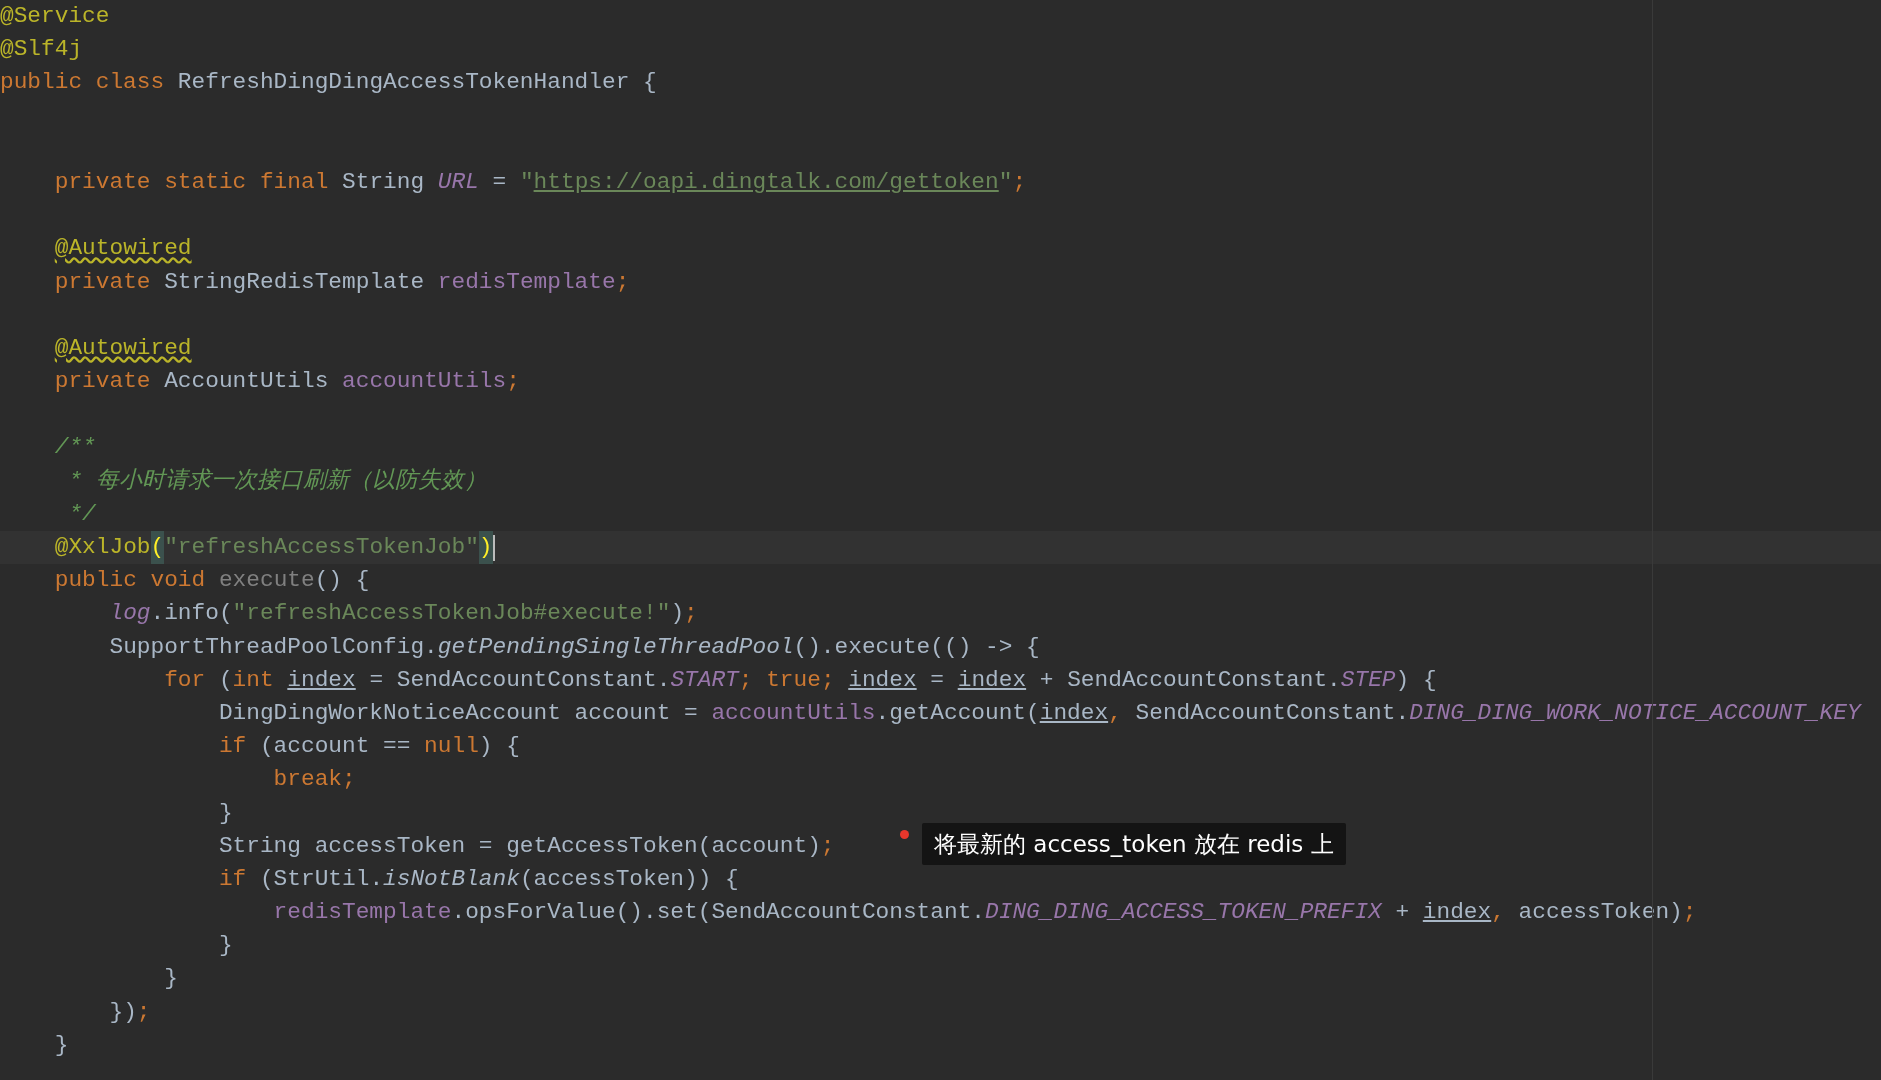  What do you see at coordinates (211, 581) in the screenshot?
I see `code-line: public void execute() {` at bounding box center [211, 581].